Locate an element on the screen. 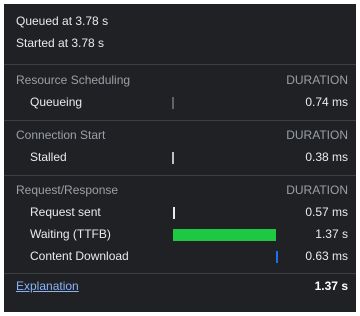 Image resolution: width=360 pixels, height=316 pixels. footer-divider is located at coordinates (180, 273).